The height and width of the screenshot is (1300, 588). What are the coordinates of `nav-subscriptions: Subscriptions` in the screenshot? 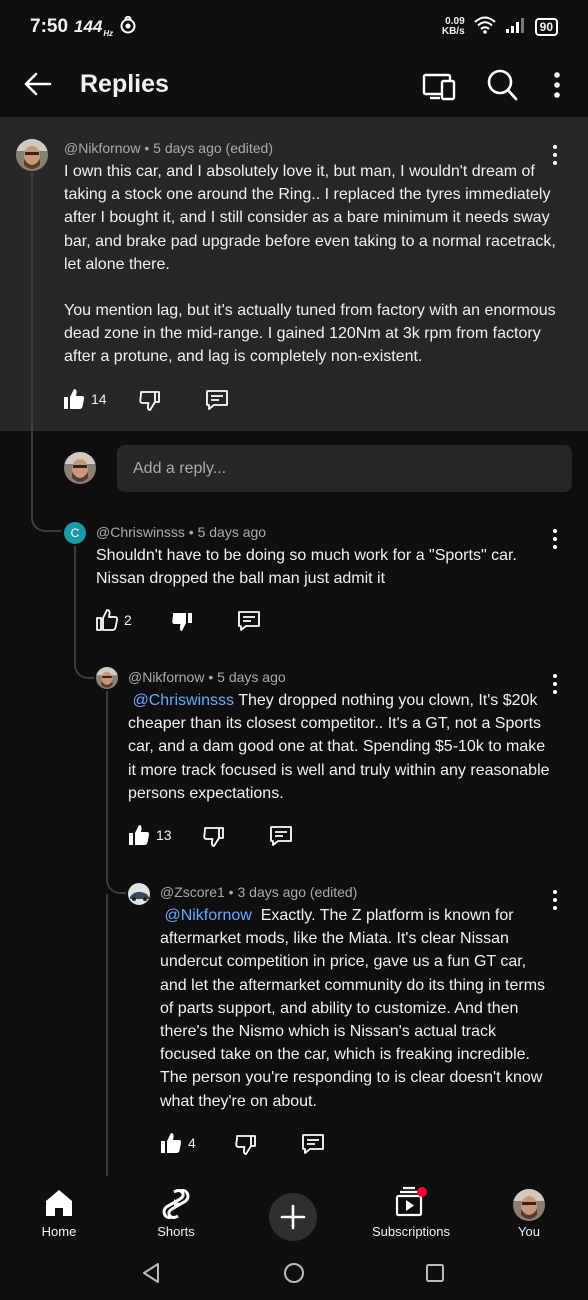 It's located at (411, 1210).